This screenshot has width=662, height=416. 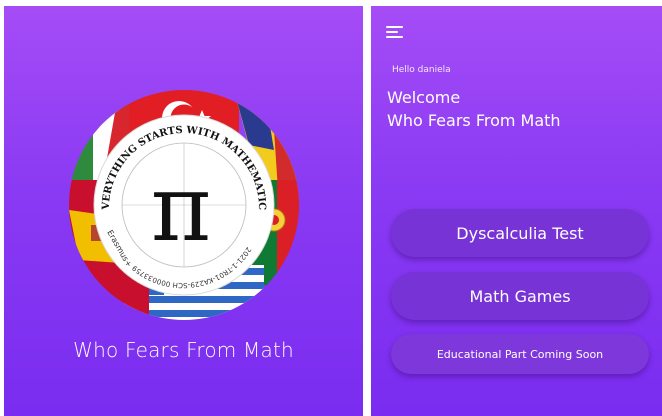 I want to click on math-games-button: Math Games, so click(x=520, y=296).